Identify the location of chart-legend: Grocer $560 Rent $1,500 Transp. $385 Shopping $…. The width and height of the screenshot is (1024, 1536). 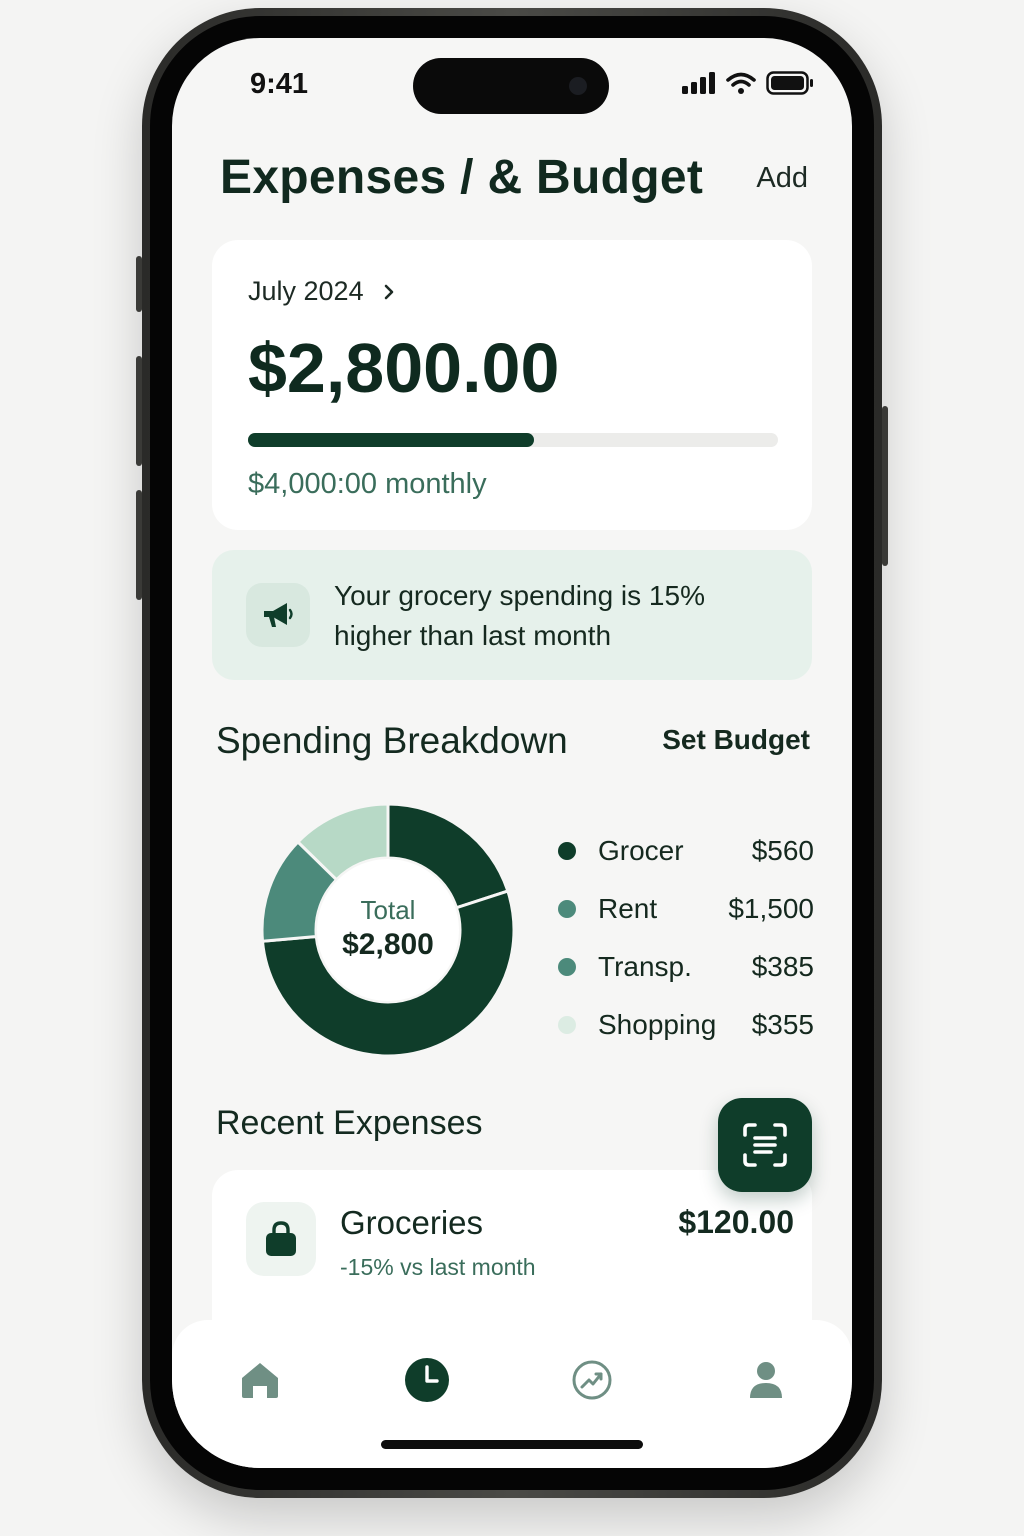
(686, 938).